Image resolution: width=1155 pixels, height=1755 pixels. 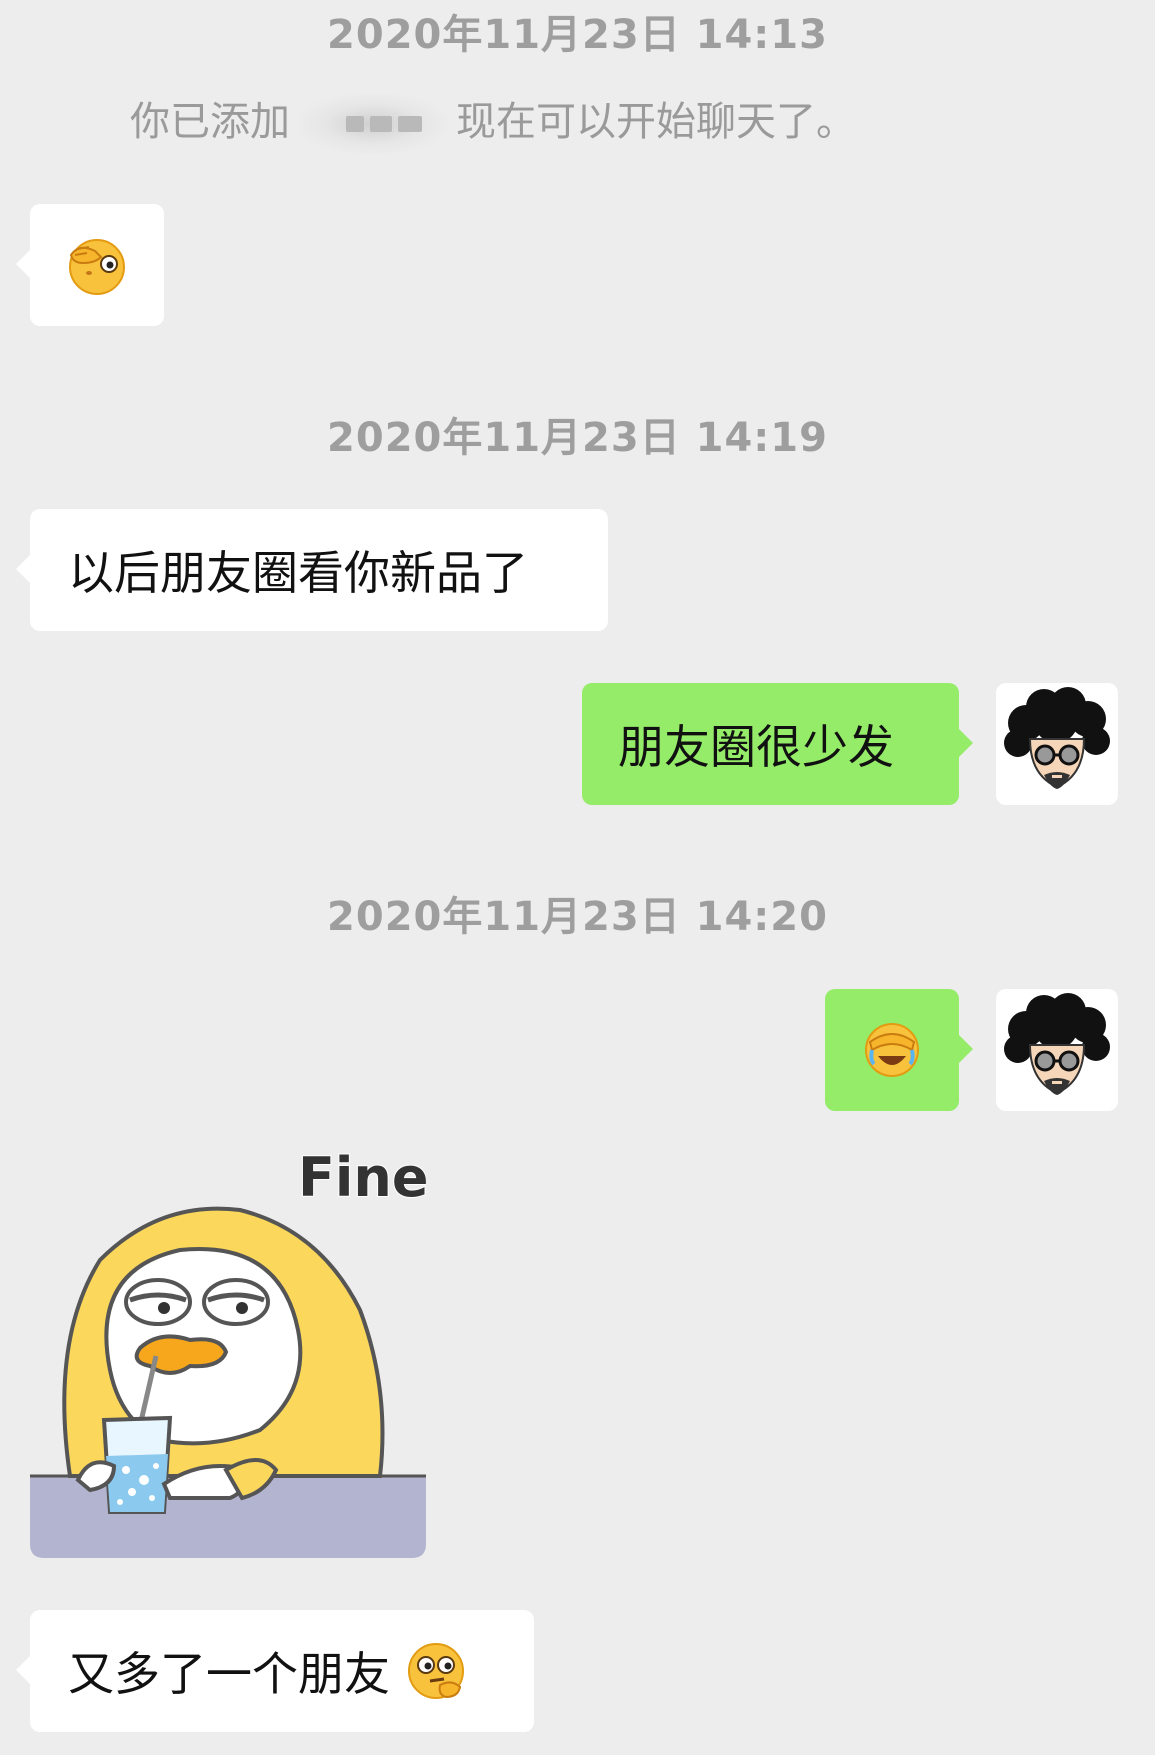 I want to click on thinking-emoji, so click(x=436, y=1671).